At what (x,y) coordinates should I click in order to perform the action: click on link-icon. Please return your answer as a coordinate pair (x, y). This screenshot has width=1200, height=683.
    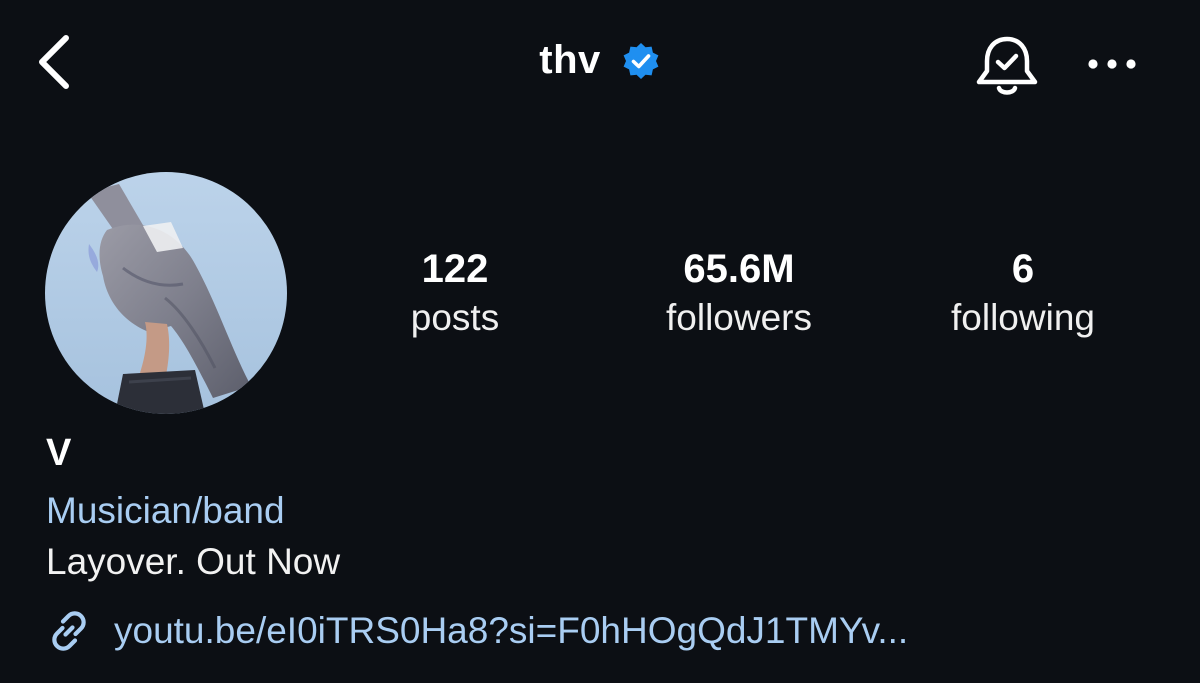
    Looking at the image, I should click on (69, 631).